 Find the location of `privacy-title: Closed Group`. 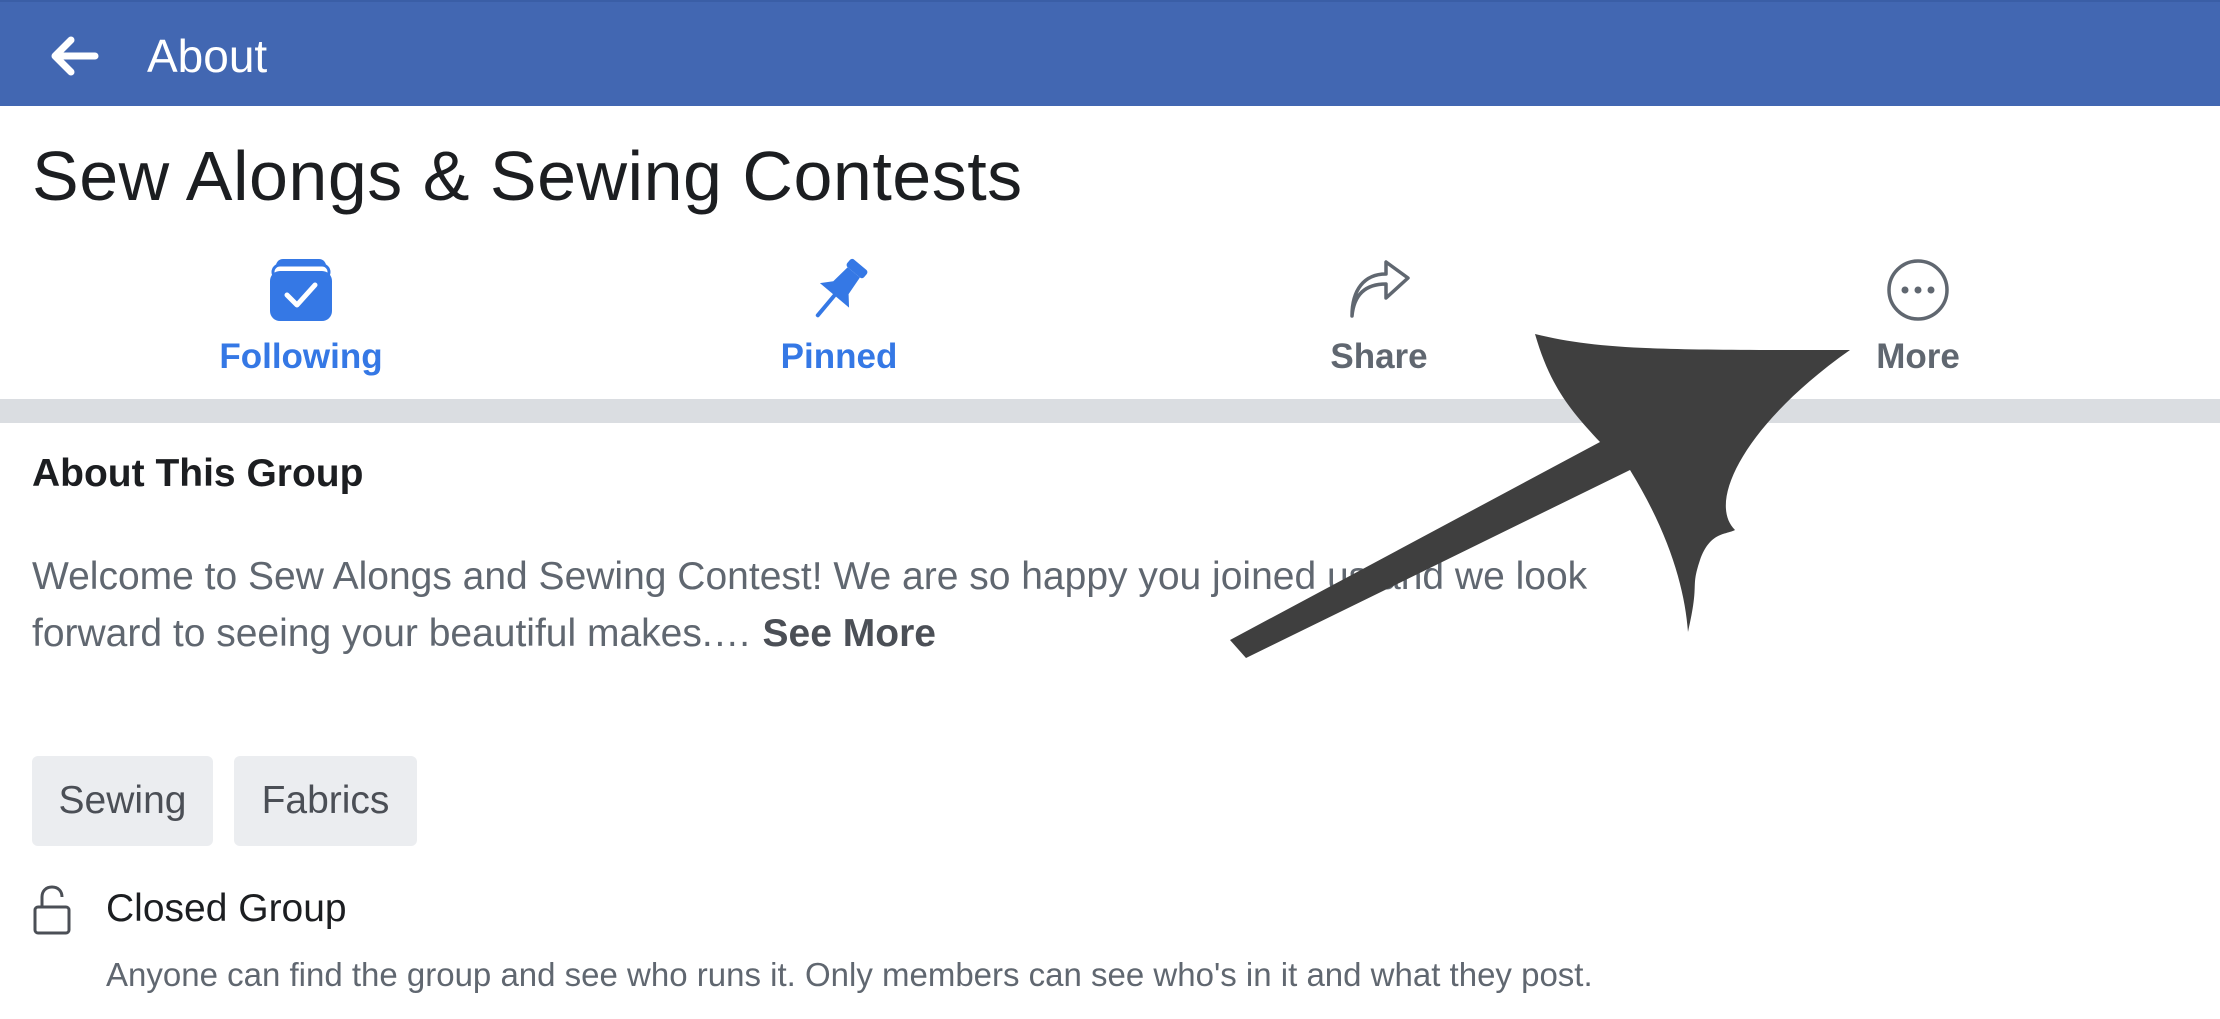

privacy-title: Closed Group is located at coordinates (226, 908).